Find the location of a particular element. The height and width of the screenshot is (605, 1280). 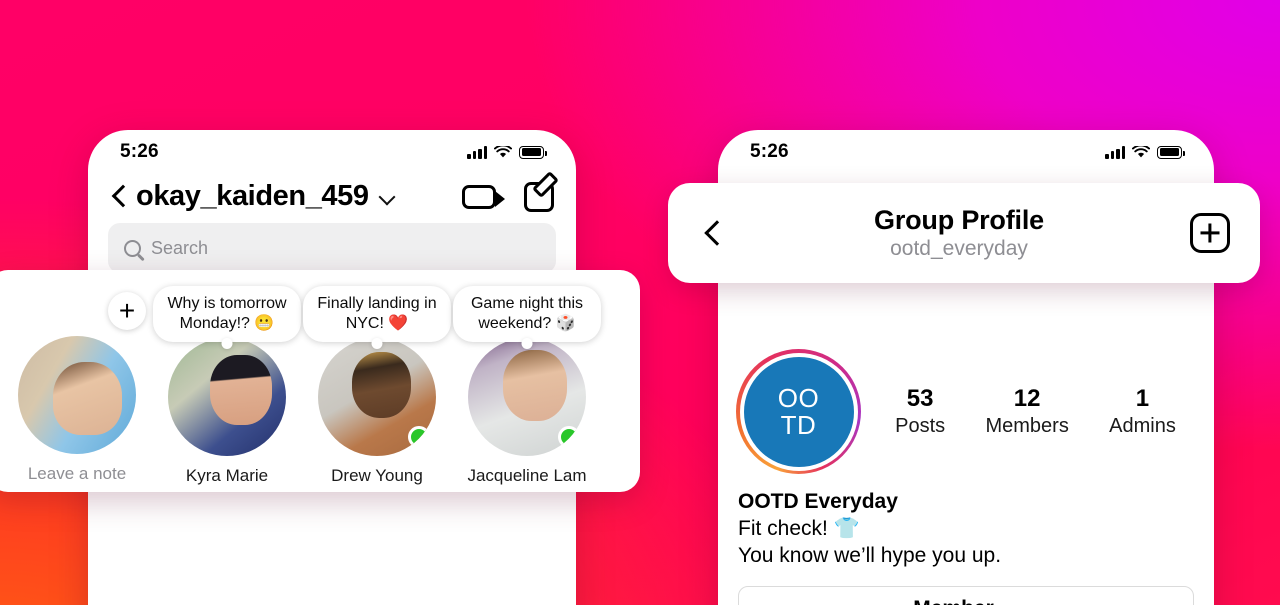

note-label: Drew Young is located at coordinates (377, 475).